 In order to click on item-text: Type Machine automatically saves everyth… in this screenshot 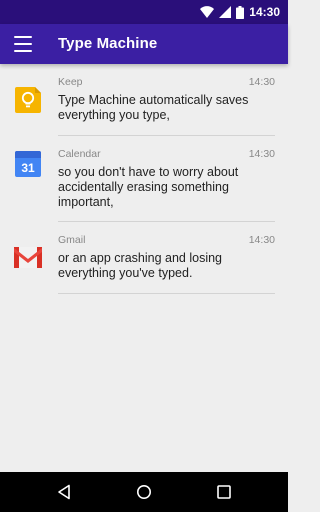, I will do `click(153, 107)`.